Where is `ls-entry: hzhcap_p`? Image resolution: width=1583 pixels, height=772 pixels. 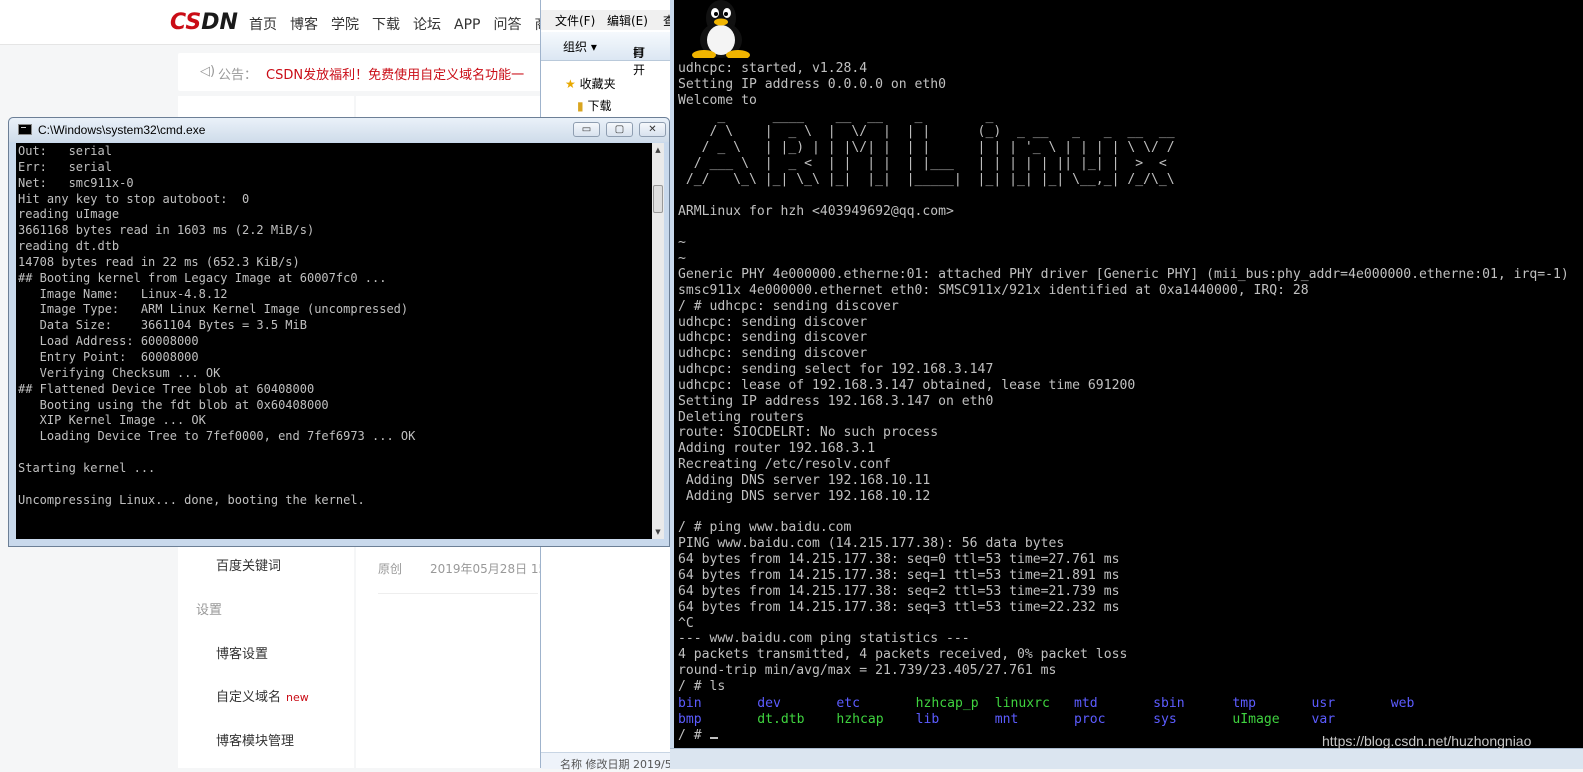
ls-entry: hzhcap_p is located at coordinates (947, 703).